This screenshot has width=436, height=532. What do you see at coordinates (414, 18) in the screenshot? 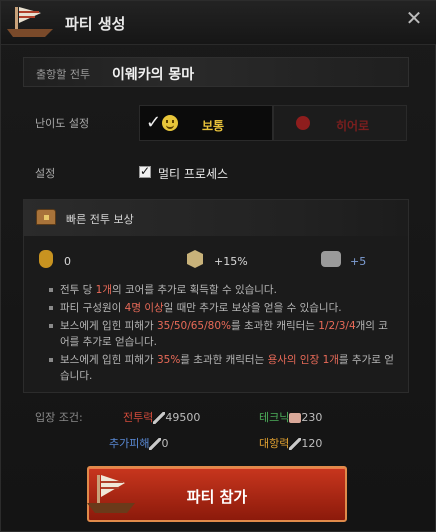
I see `close-icon: ✕` at bounding box center [414, 18].